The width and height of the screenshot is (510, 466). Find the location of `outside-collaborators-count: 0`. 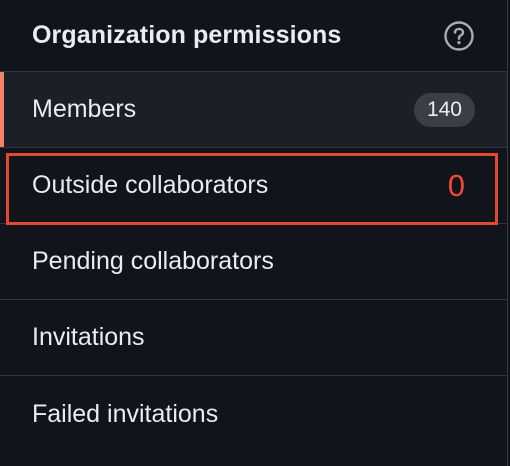

outside-collaborators-count: 0 is located at coordinates (456, 185).